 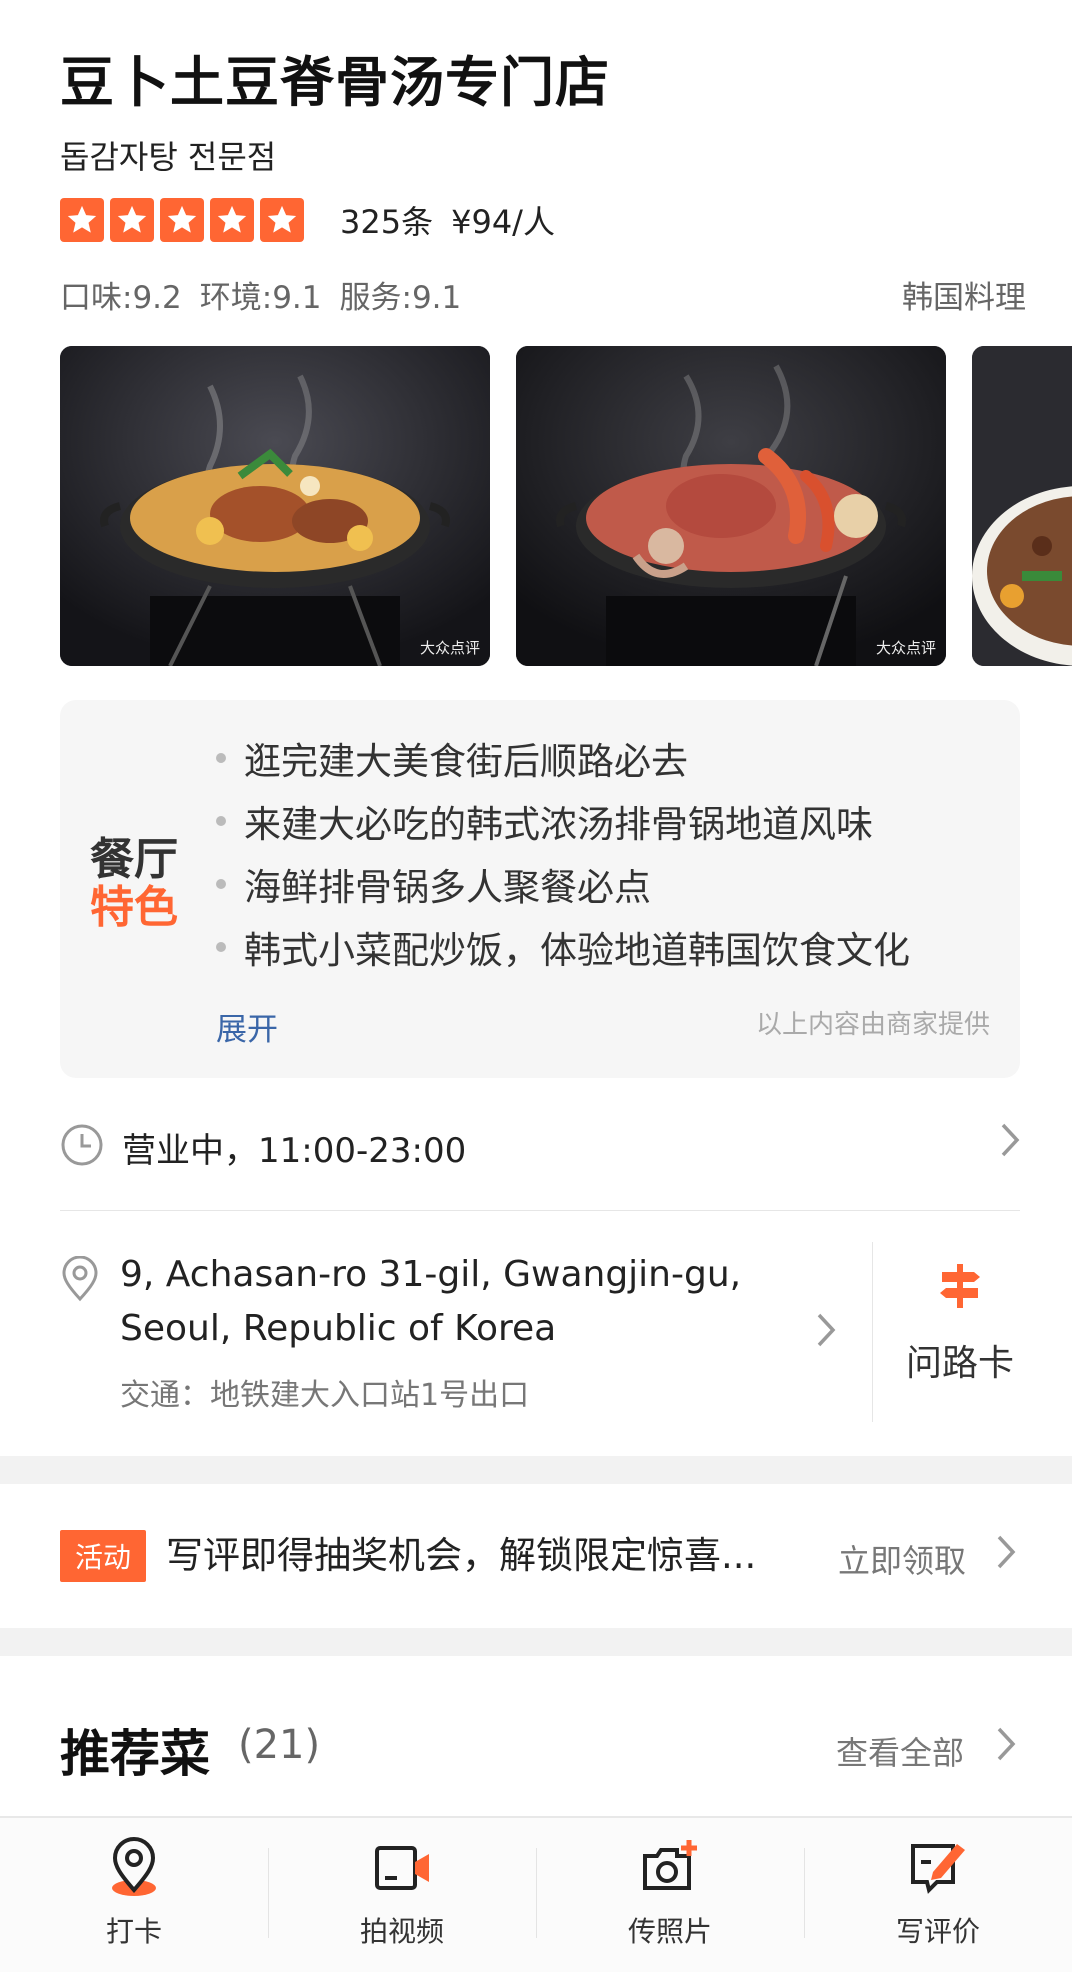 What do you see at coordinates (503, 222) in the screenshot?
I see `price-per-person: ¥94/人` at bounding box center [503, 222].